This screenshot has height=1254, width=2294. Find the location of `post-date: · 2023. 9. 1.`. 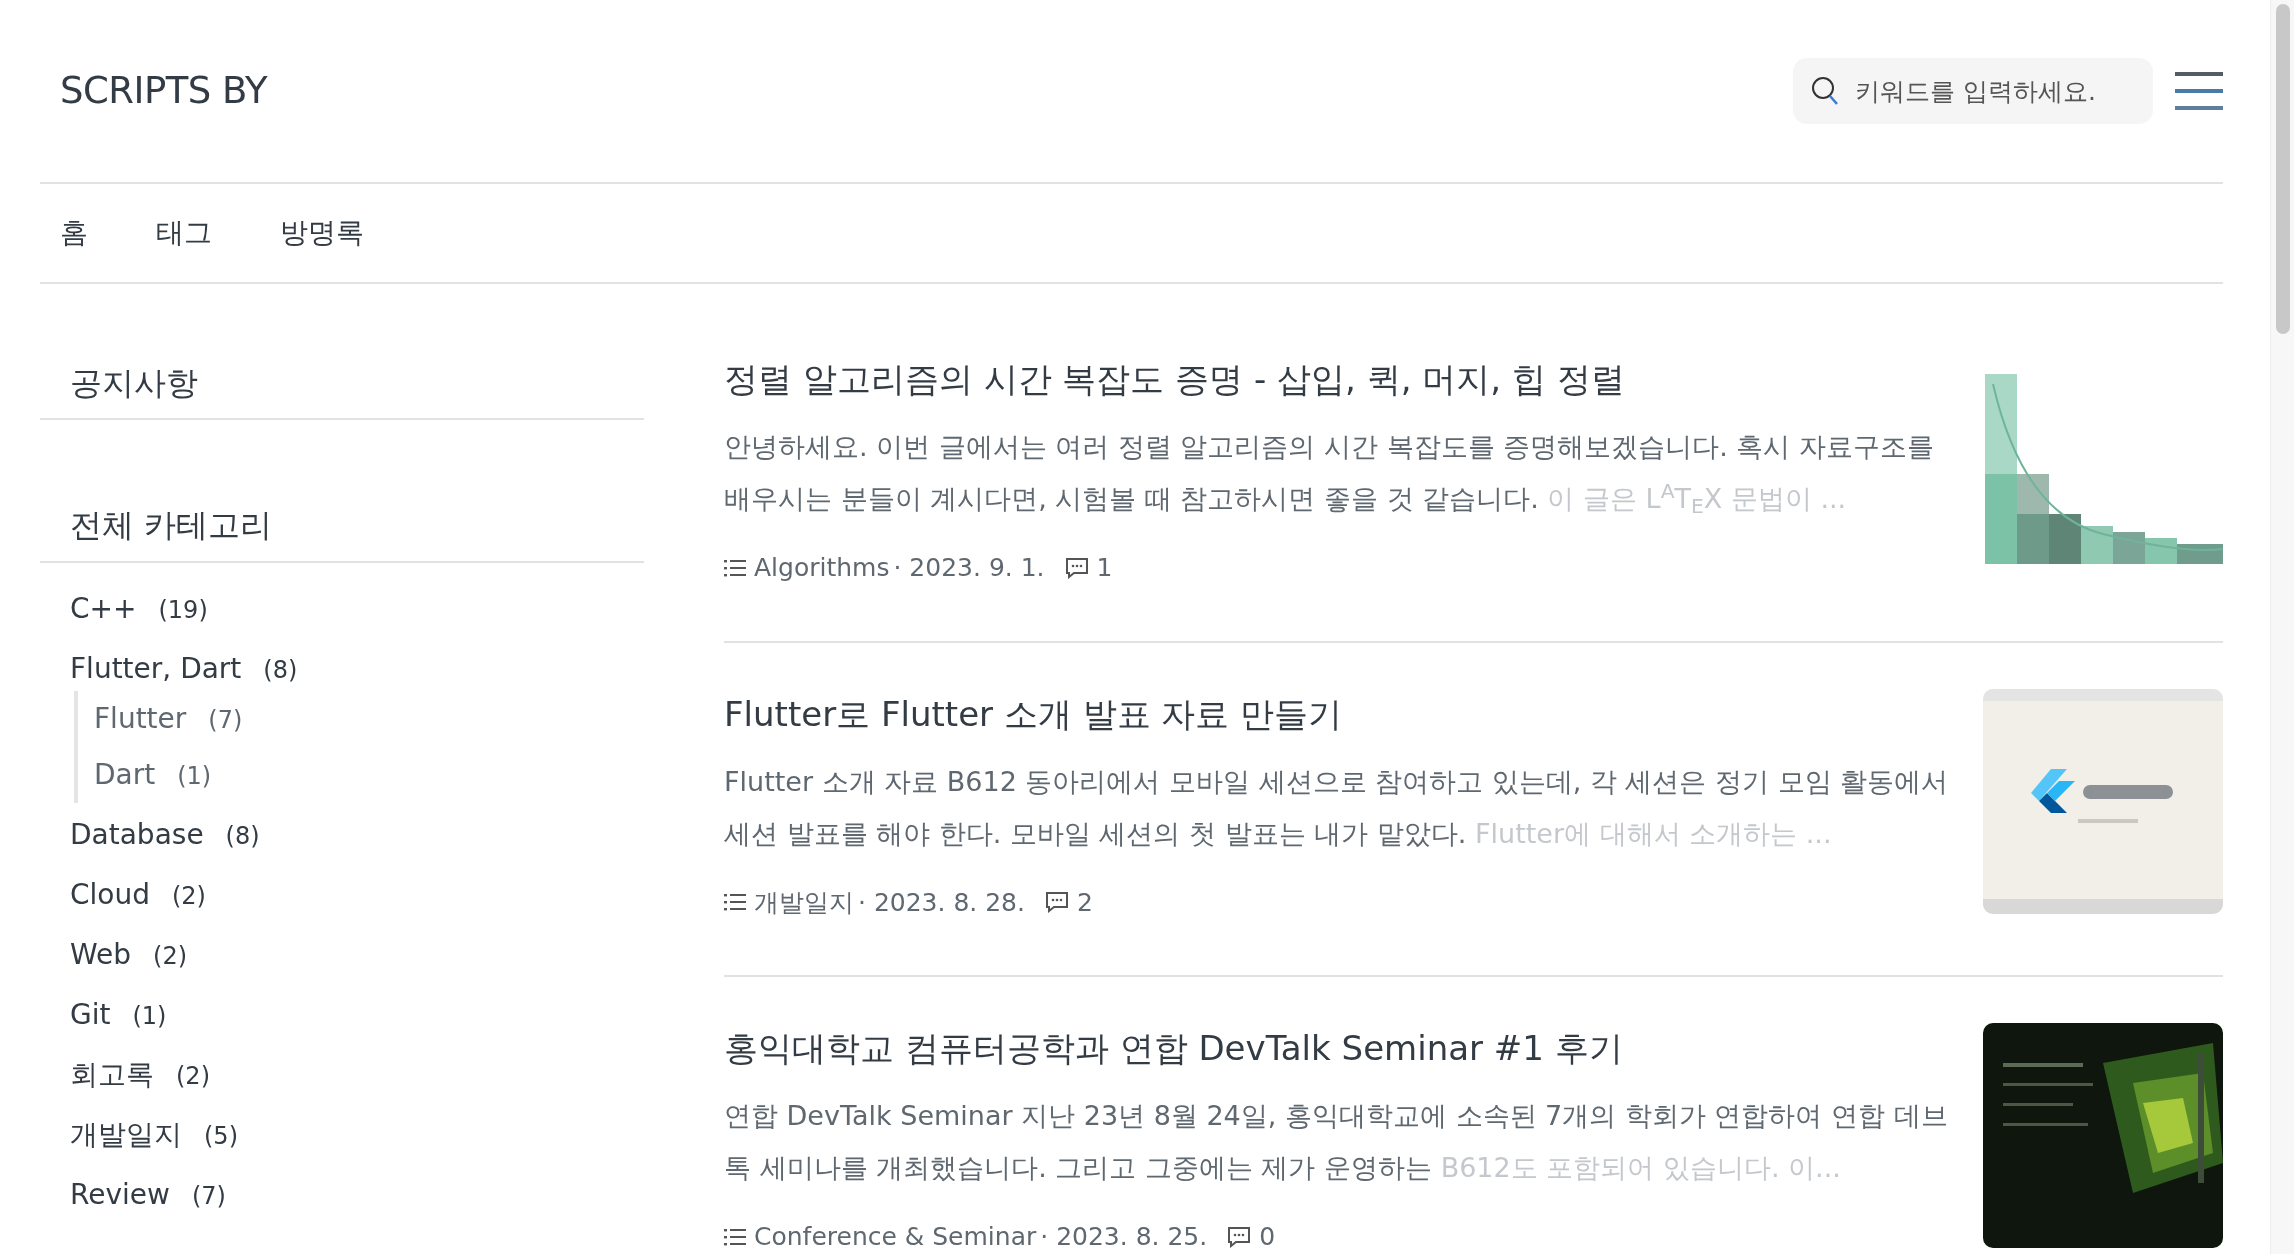

post-date: · 2023. 9. 1. is located at coordinates (969, 568).